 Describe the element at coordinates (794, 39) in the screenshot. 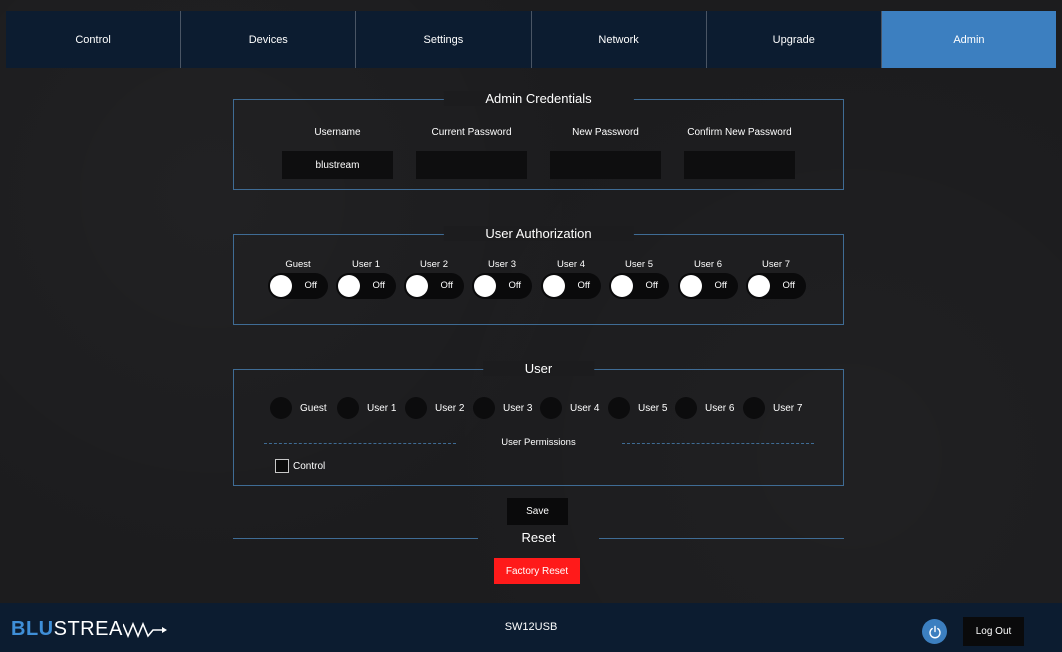

I see `tab-upgrade: Upgrade` at that location.